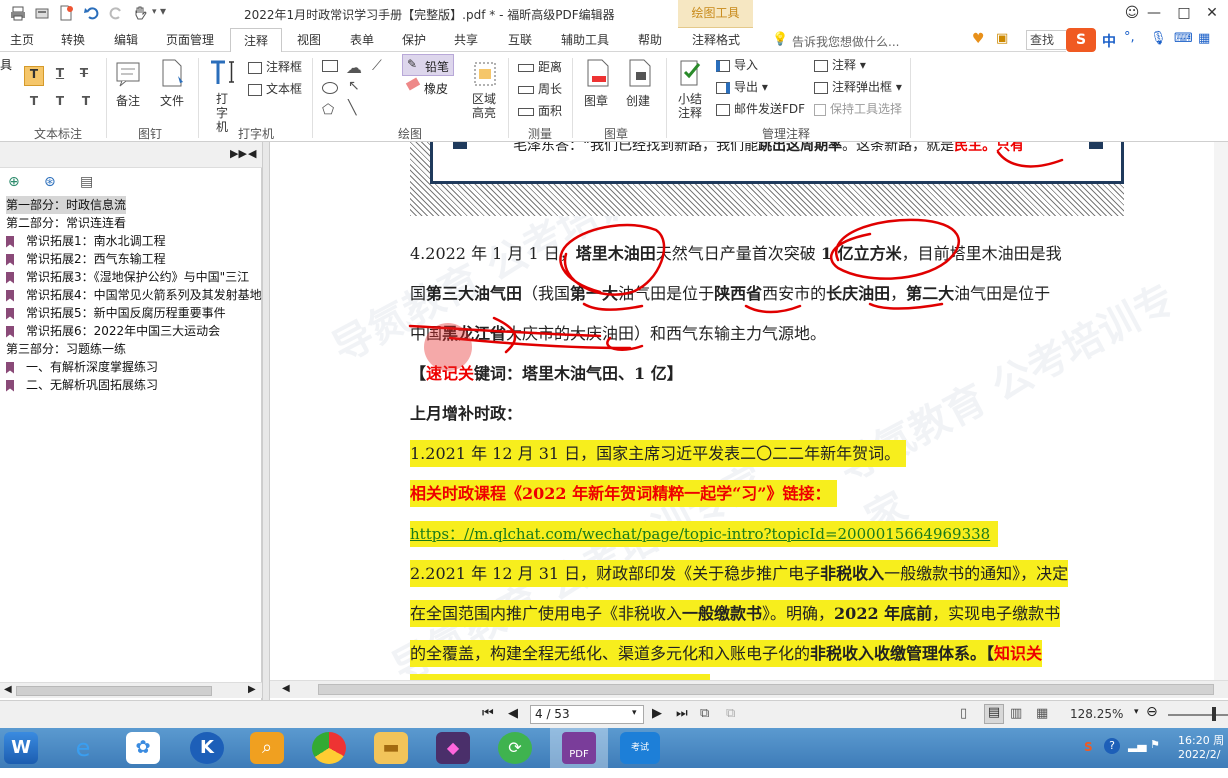 The height and width of the screenshot is (778, 1228). I want to click on zoom-slider, so click(1198, 715).